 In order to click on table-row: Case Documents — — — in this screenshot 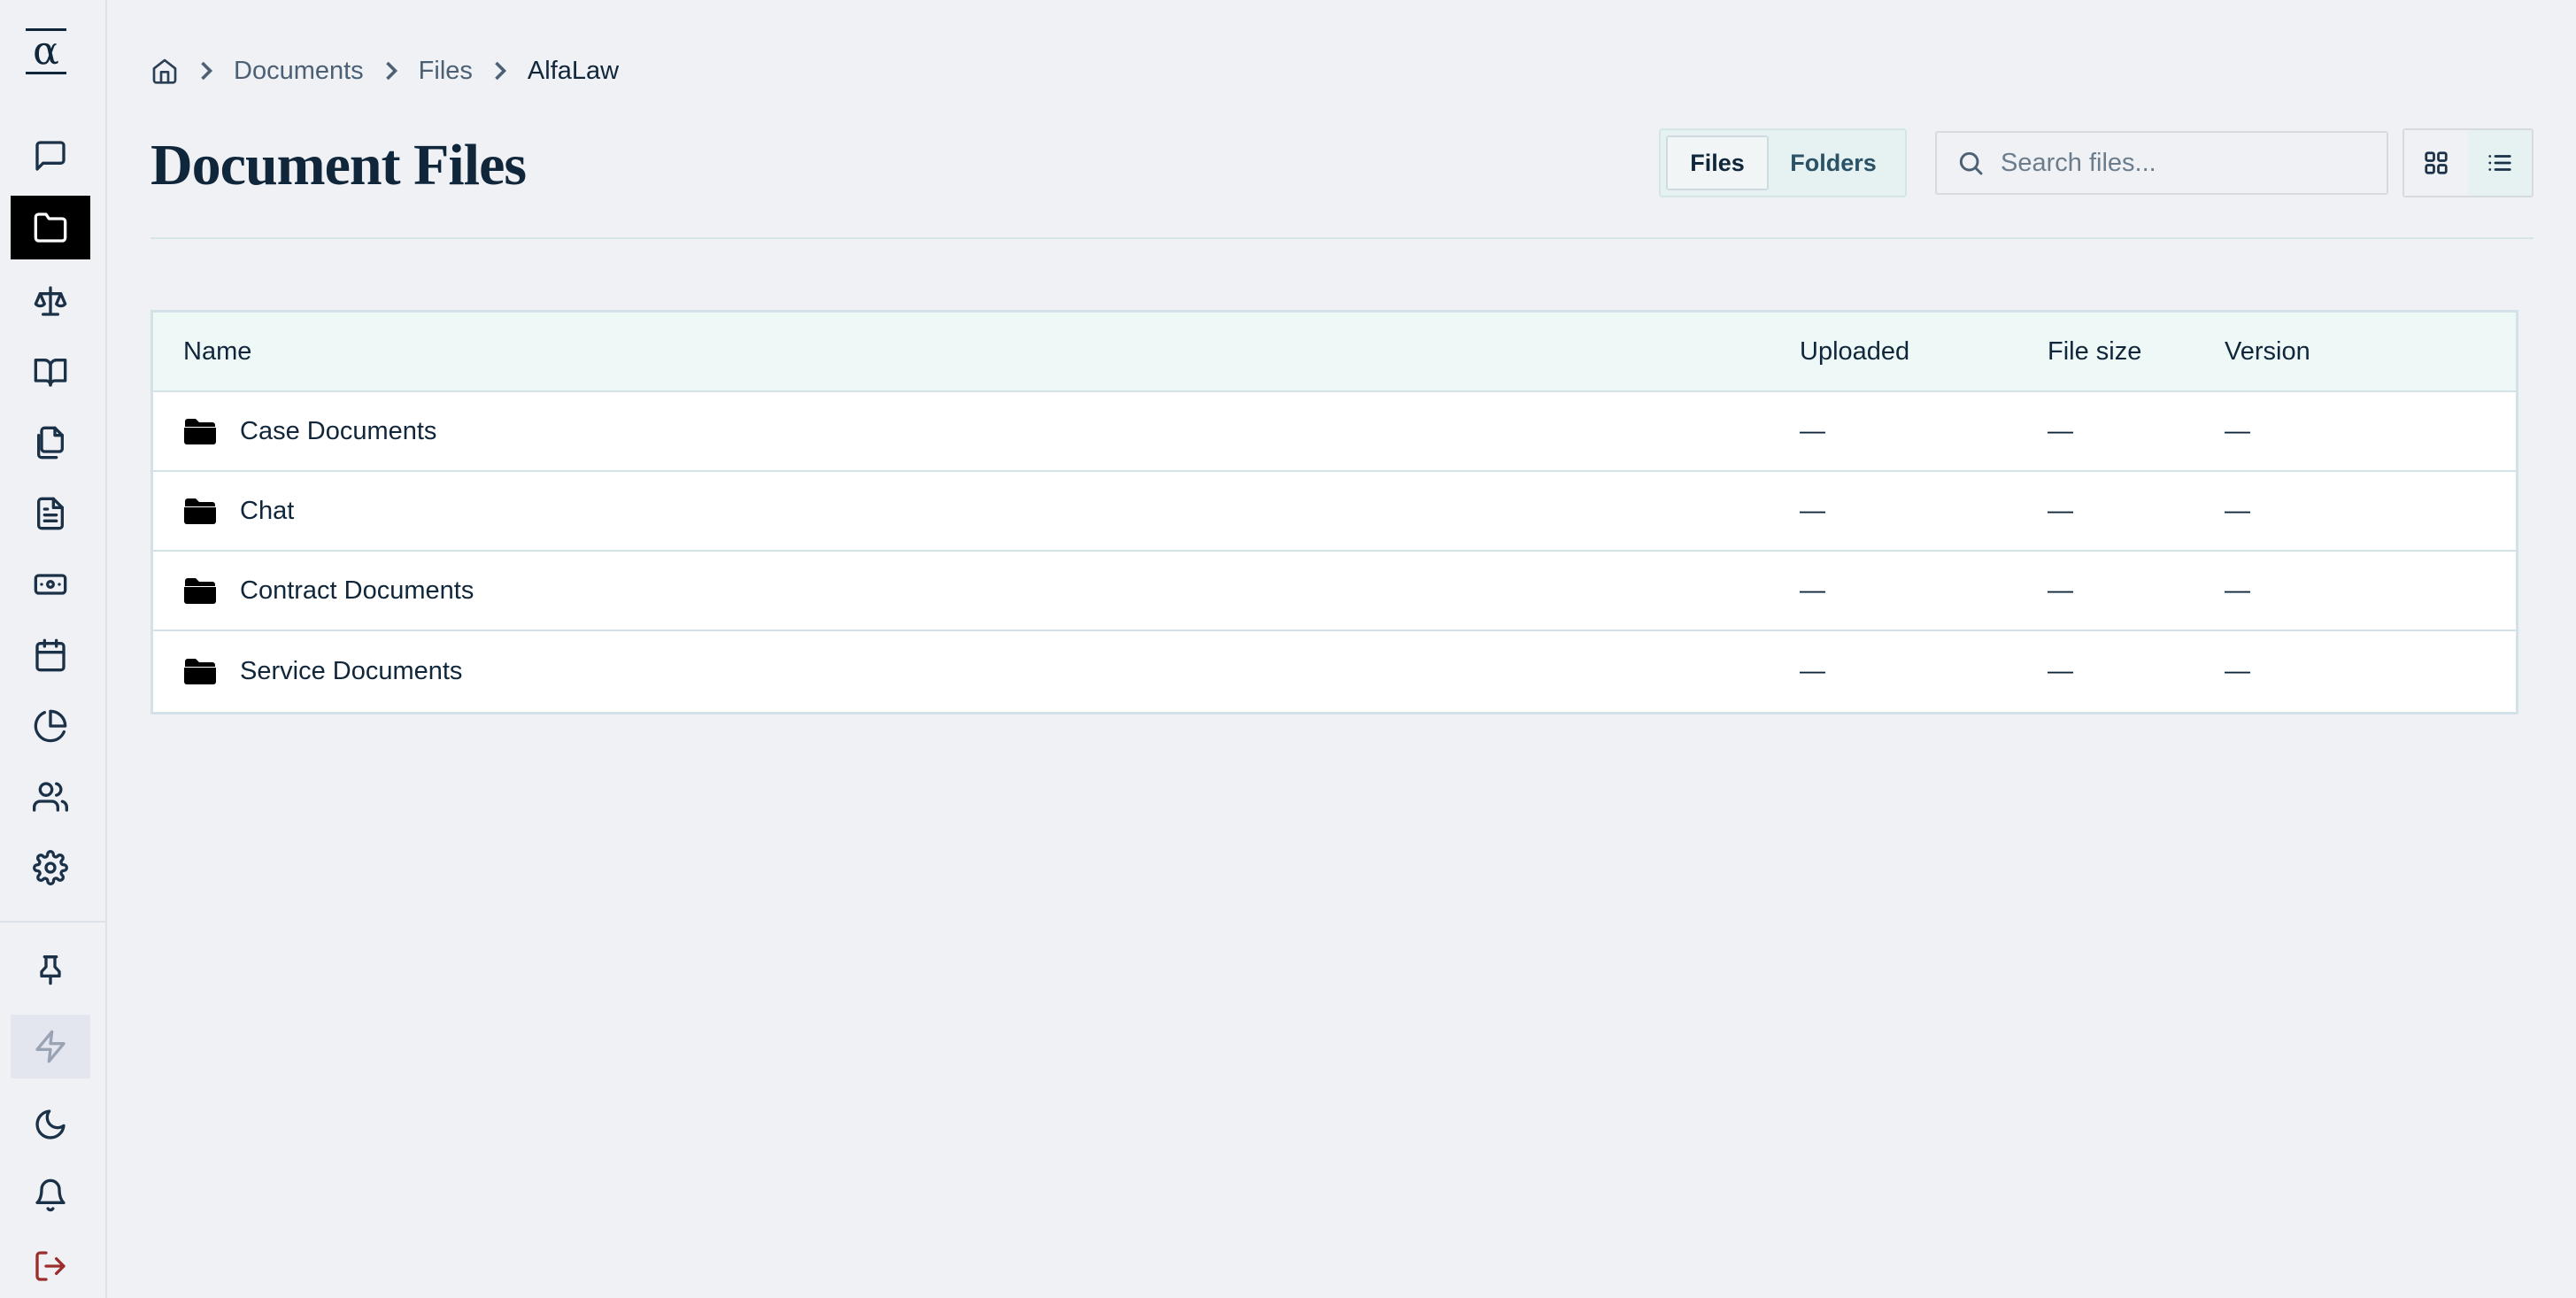, I will do `click(1334, 432)`.